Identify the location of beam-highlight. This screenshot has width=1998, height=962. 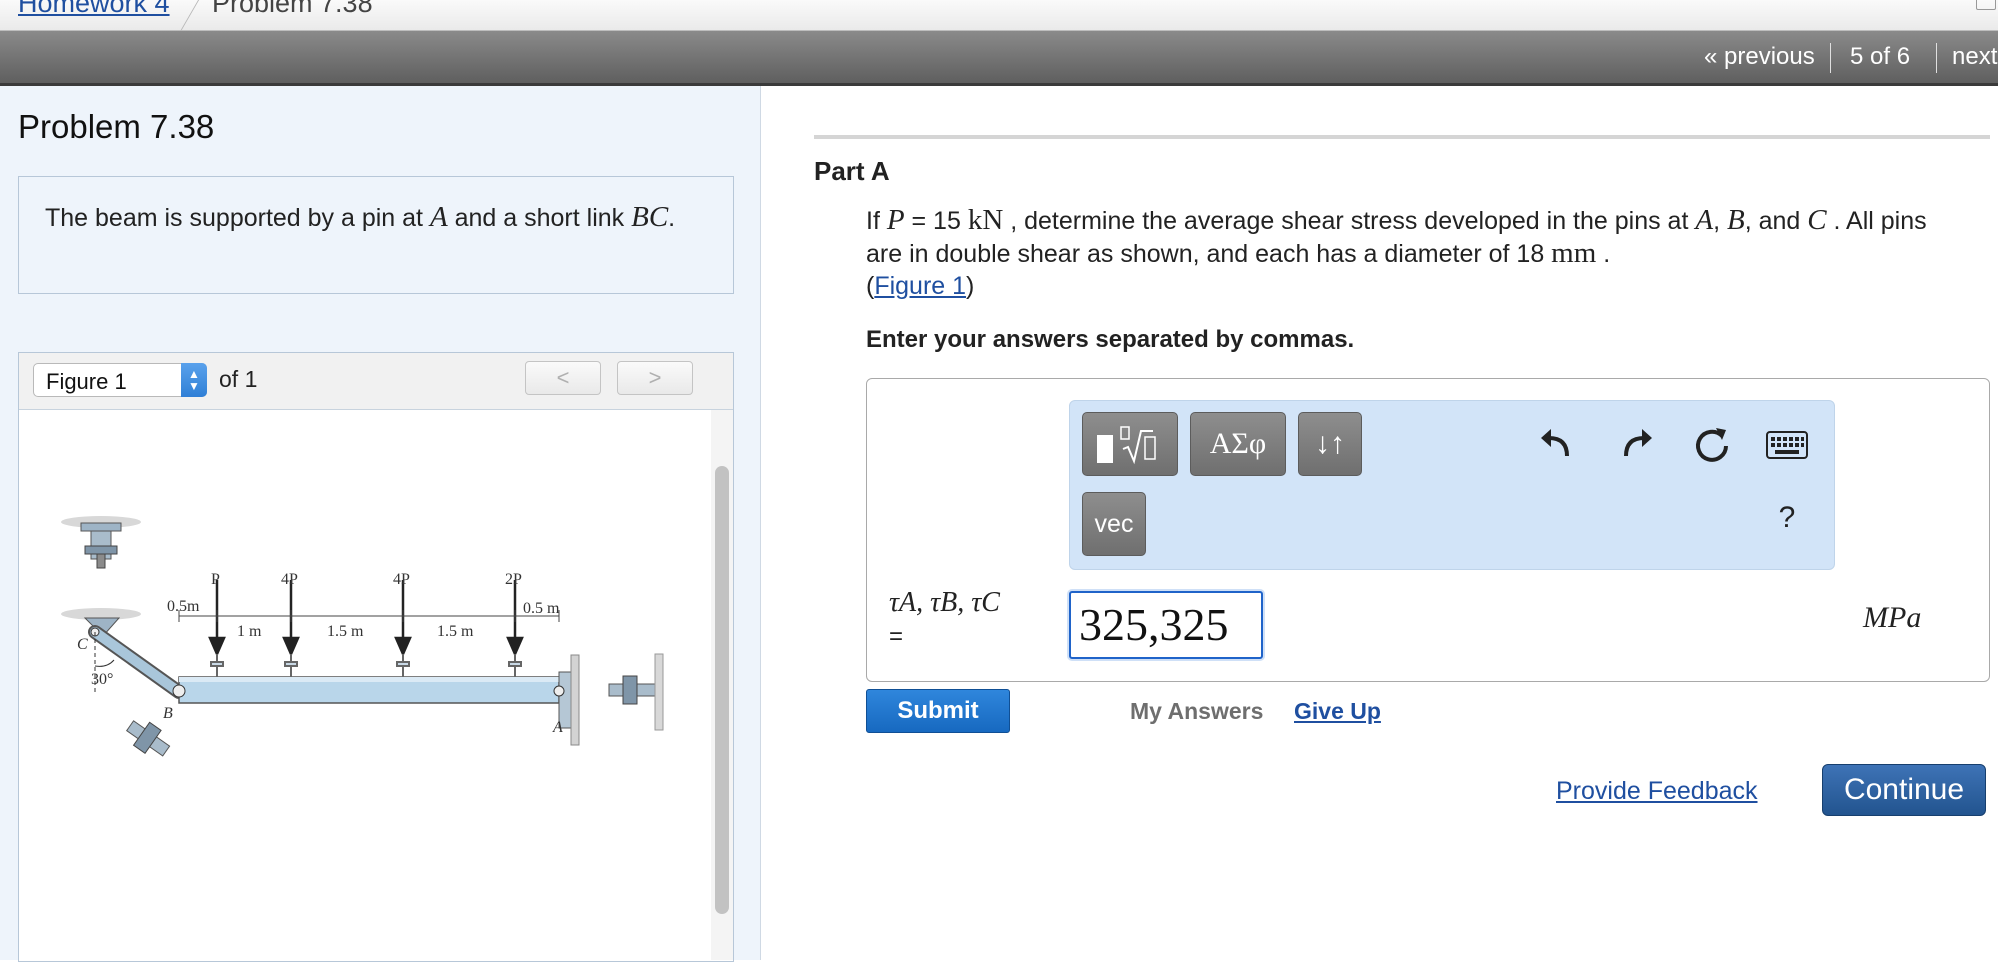
(369, 679).